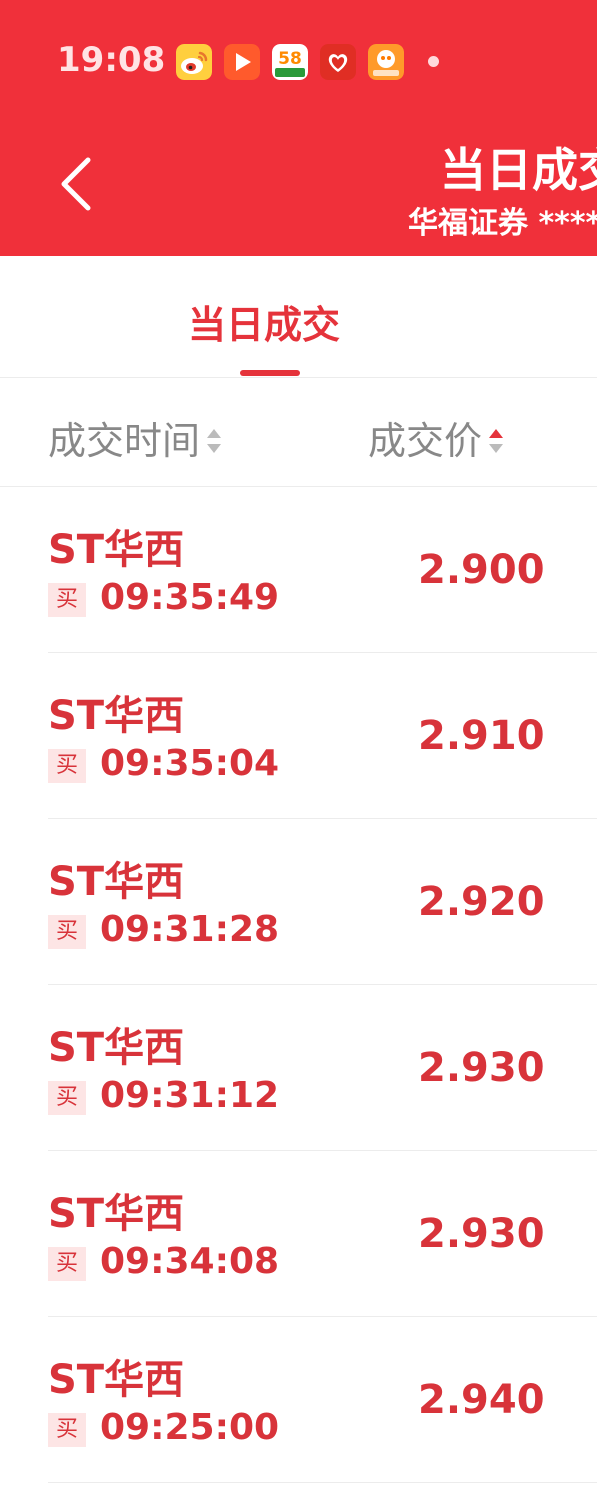 This screenshot has height=1490, width=597. What do you see at coordinates (481, 736) in the screenshot?
I see `trade-price: 2.910` at bounding box center [481, 736].